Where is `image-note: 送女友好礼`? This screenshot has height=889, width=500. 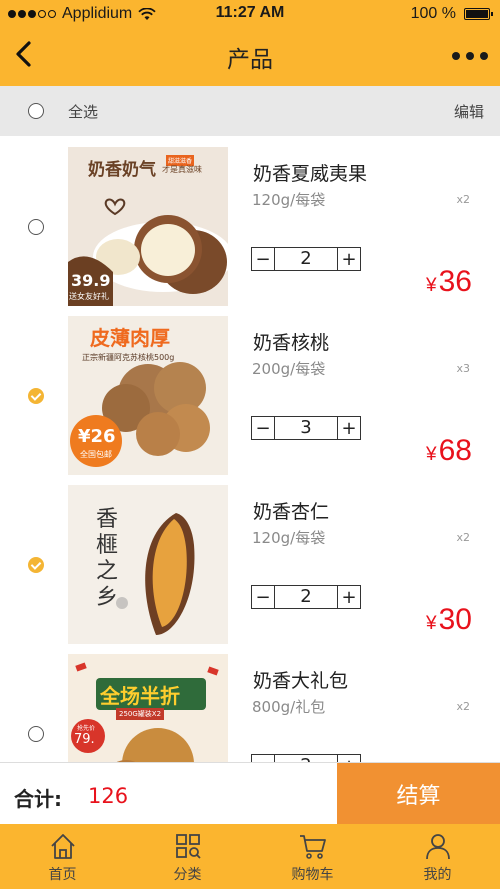
image-note: 送女友好礼 is located at coordinates (89, 296).